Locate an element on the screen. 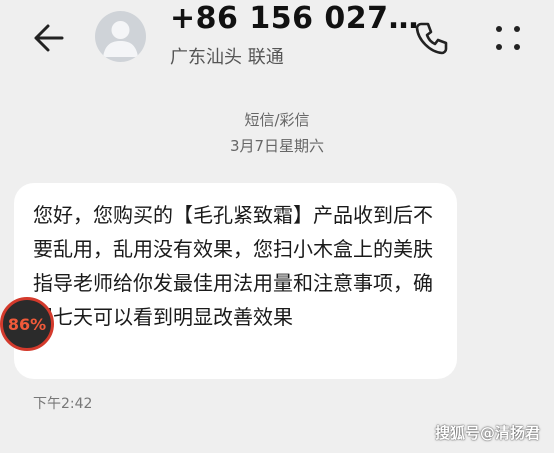 This screenshot has width=554, height=453. percentage-badge-text: 86% is located at coordinates (27, 324).